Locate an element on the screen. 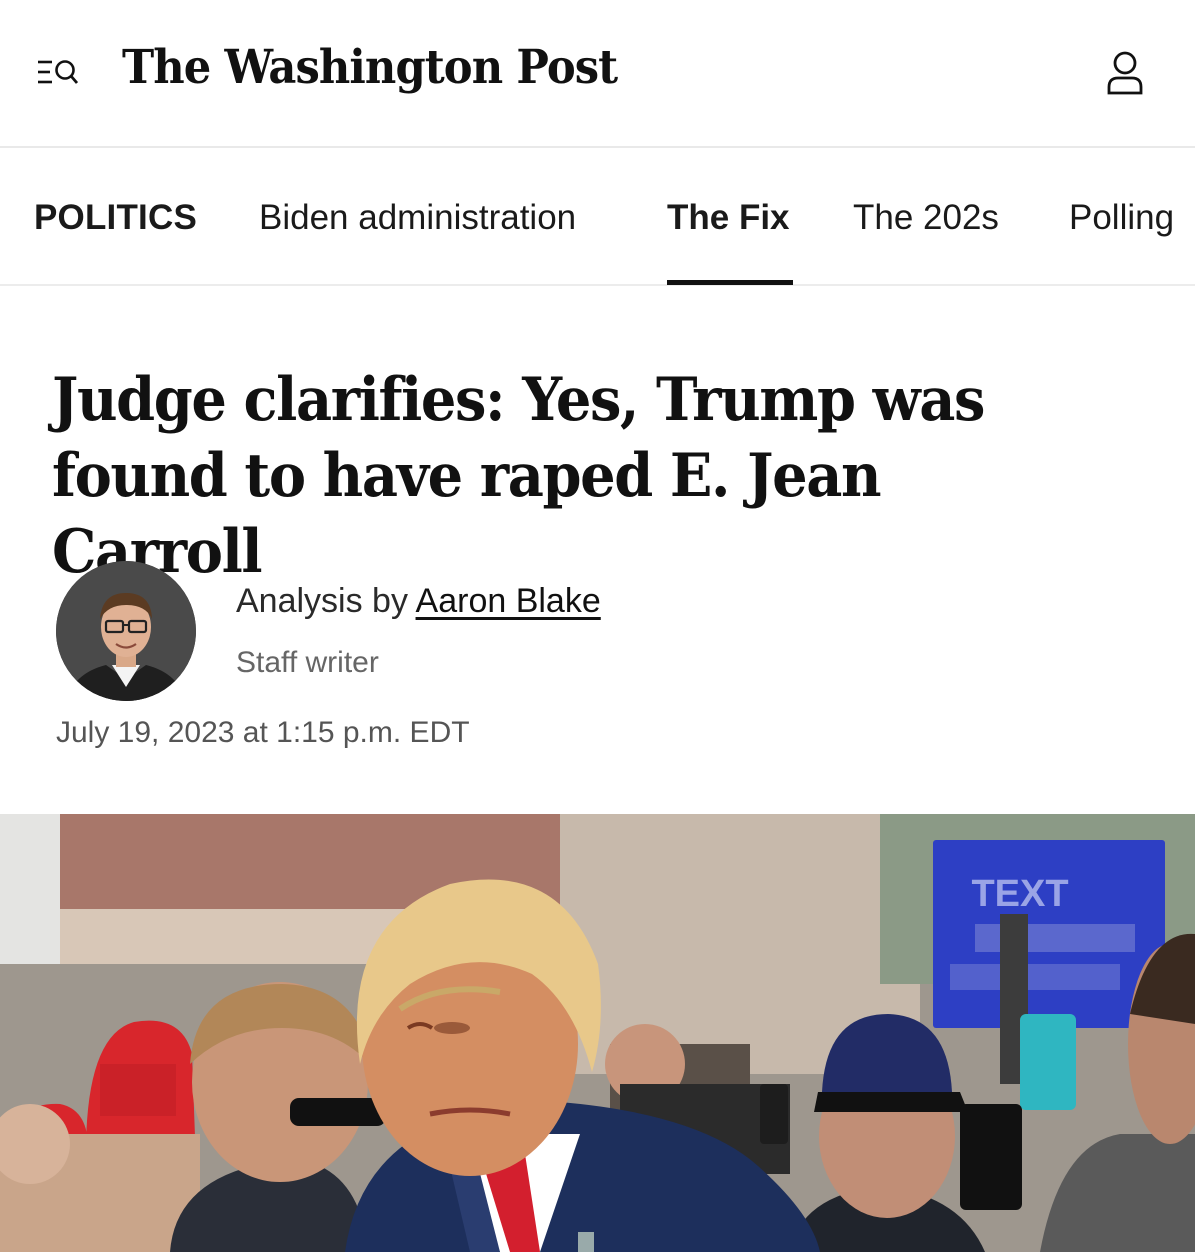  author-link: Aaron Blake is located at coordinates (508, 601).